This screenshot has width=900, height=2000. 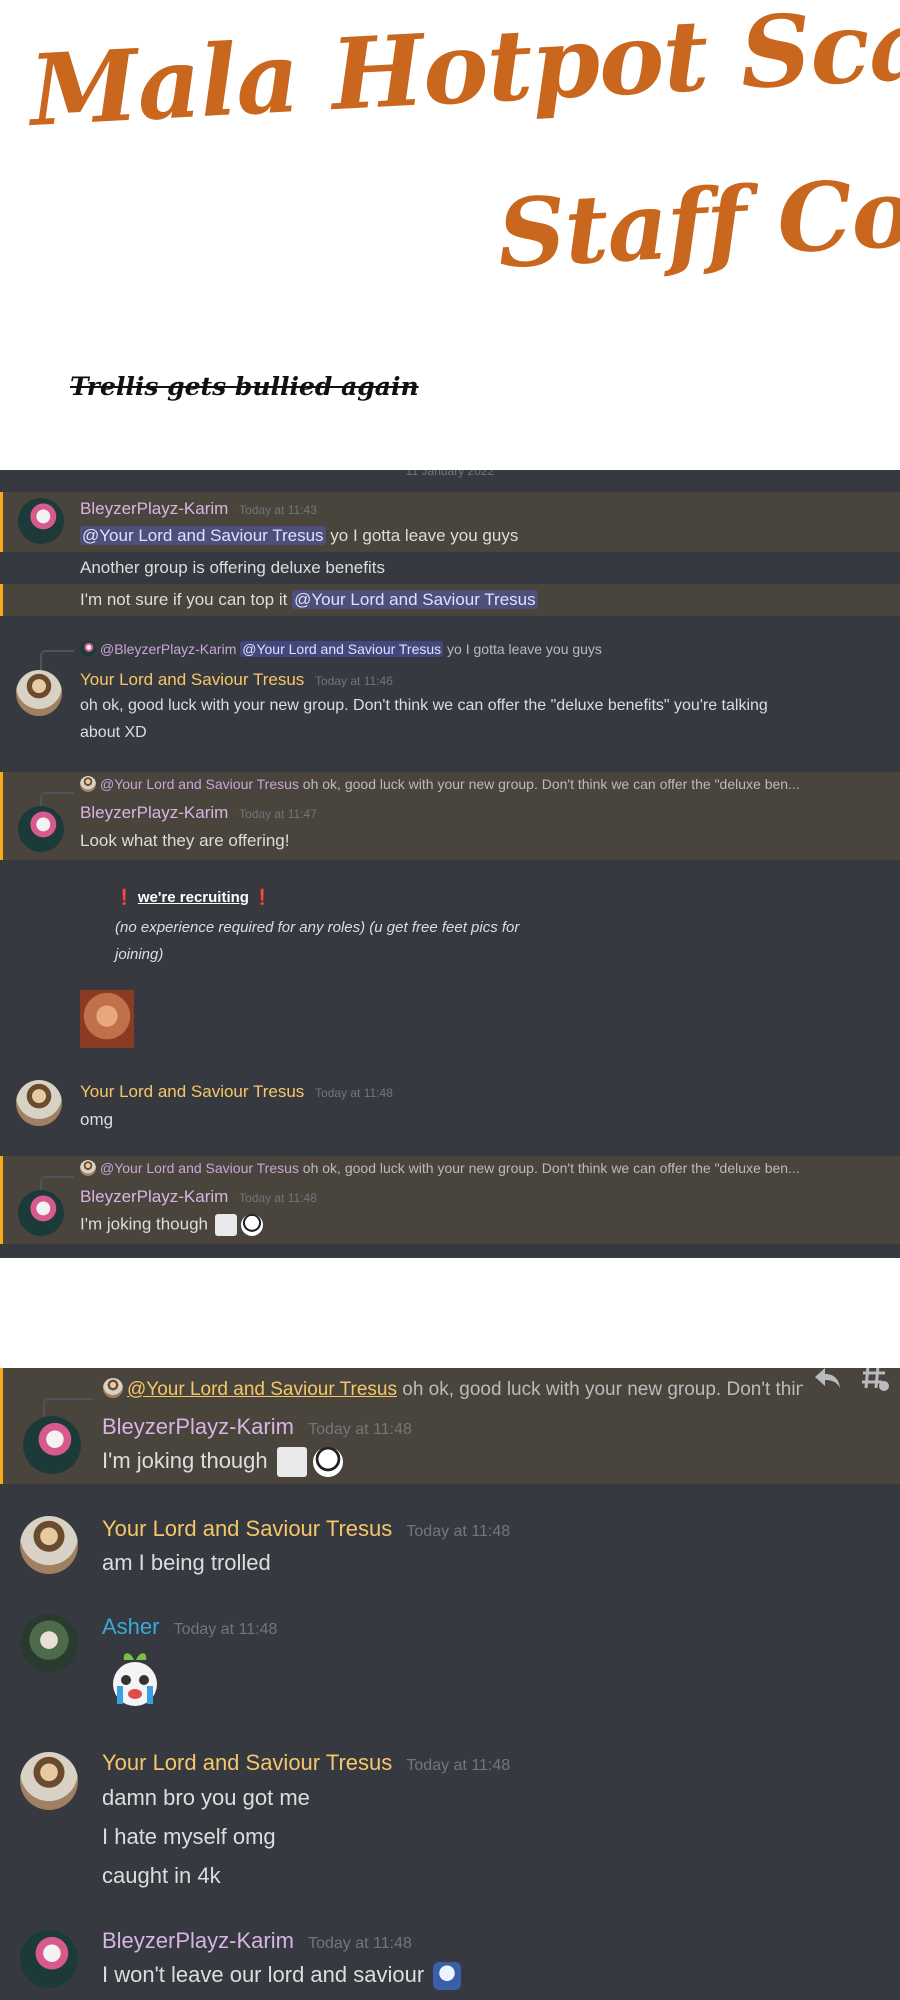 I want to click on message-header: BleyzerPlayz-Karim Today at 11:43, so click(x=198, y=509).